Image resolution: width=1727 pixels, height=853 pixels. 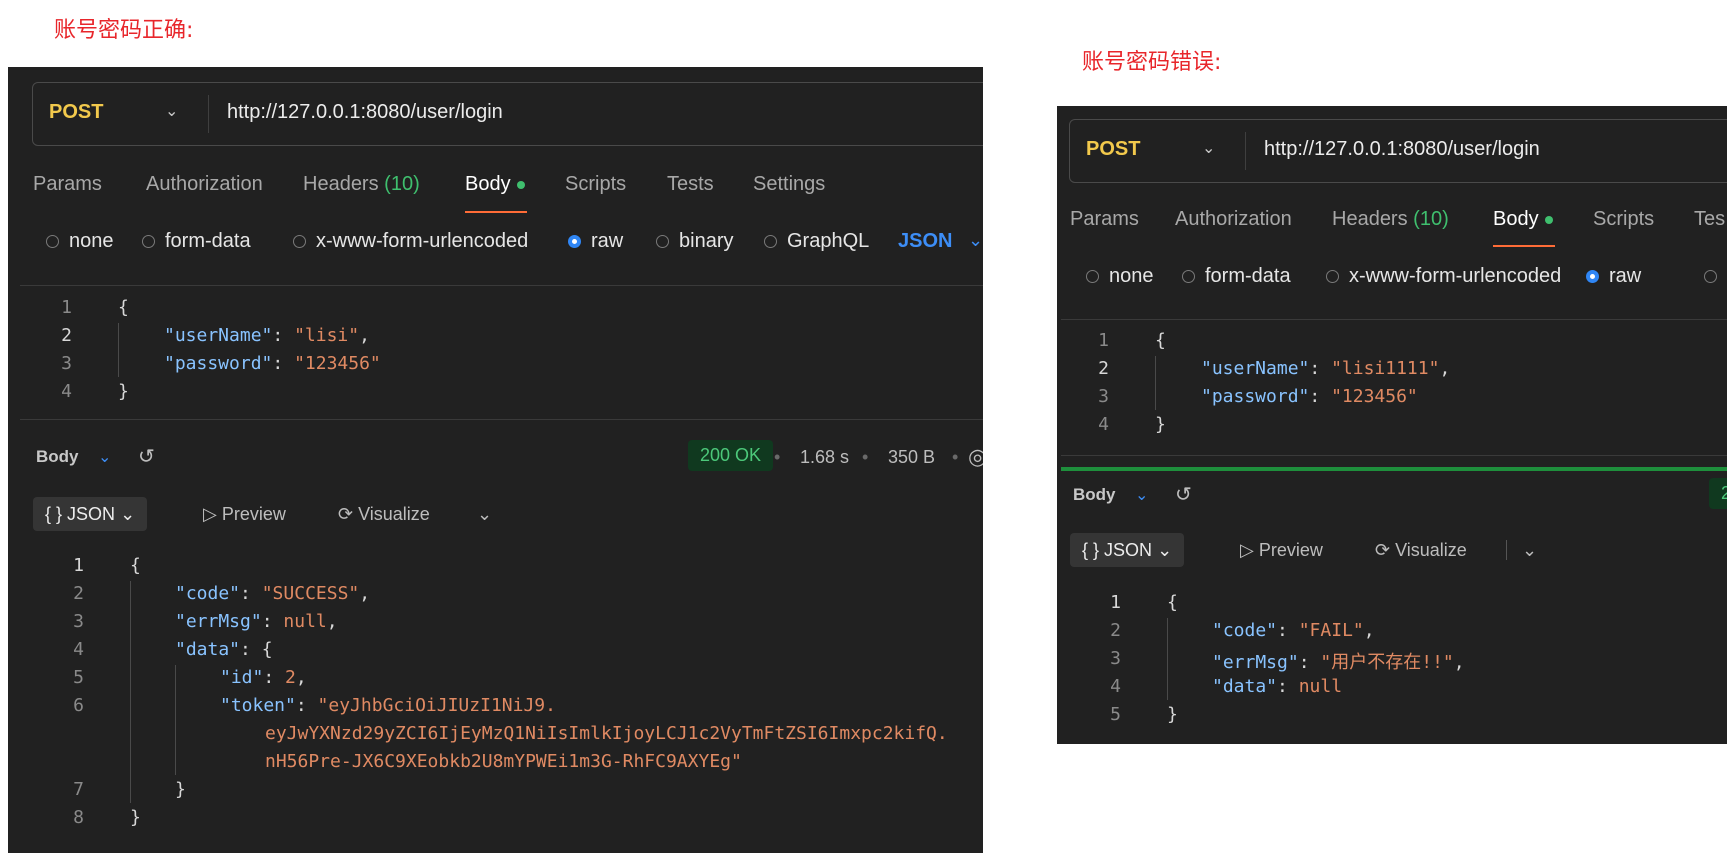 I want to click on json-string: "SUCCESS", so click(x=310, y=593).